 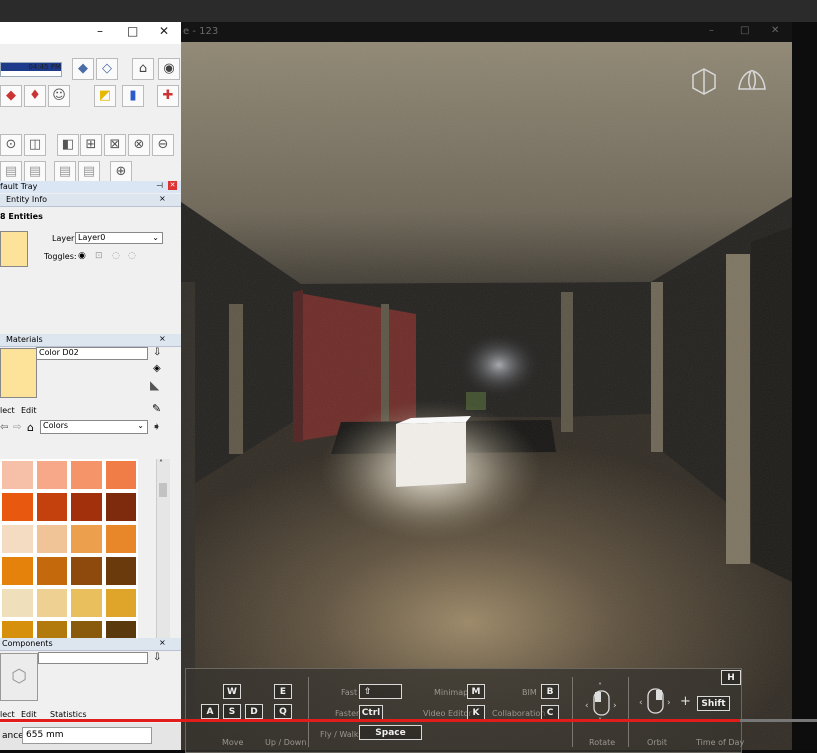 I want to click on details-arrow-icon: ➧, so click(x=156, y=426).